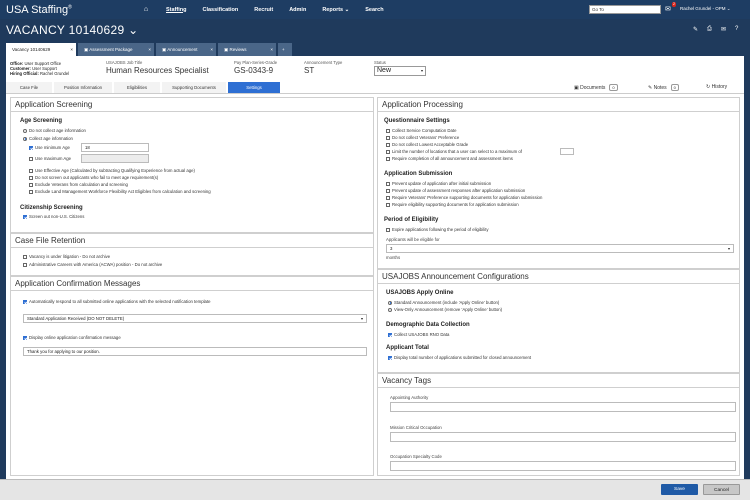 The height and width of the screenshot is (500, 750). I want to click on panel-title: USAJOBS Announcement Configurations, so click(558, 277).